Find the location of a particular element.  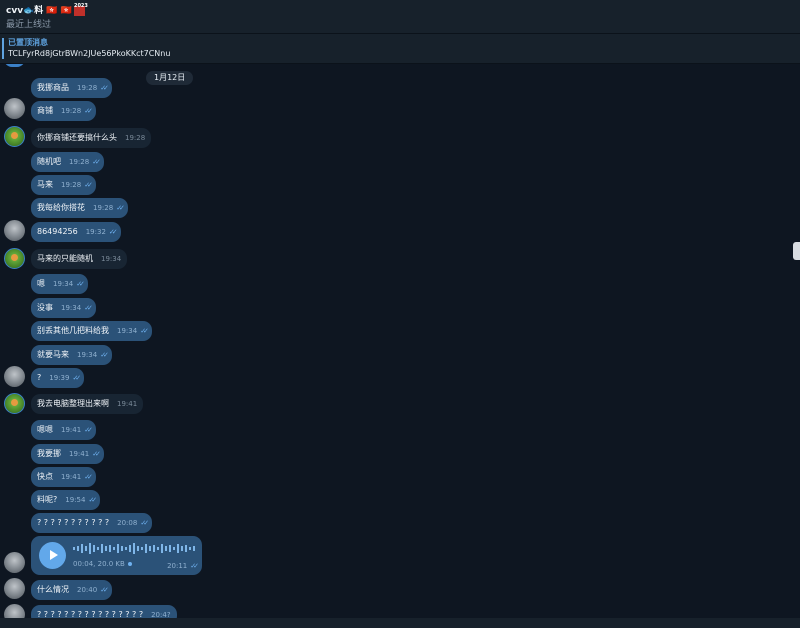

message-bubble: 我挪商品 19:28 ✓✓ is located at coordinates (71, 88).